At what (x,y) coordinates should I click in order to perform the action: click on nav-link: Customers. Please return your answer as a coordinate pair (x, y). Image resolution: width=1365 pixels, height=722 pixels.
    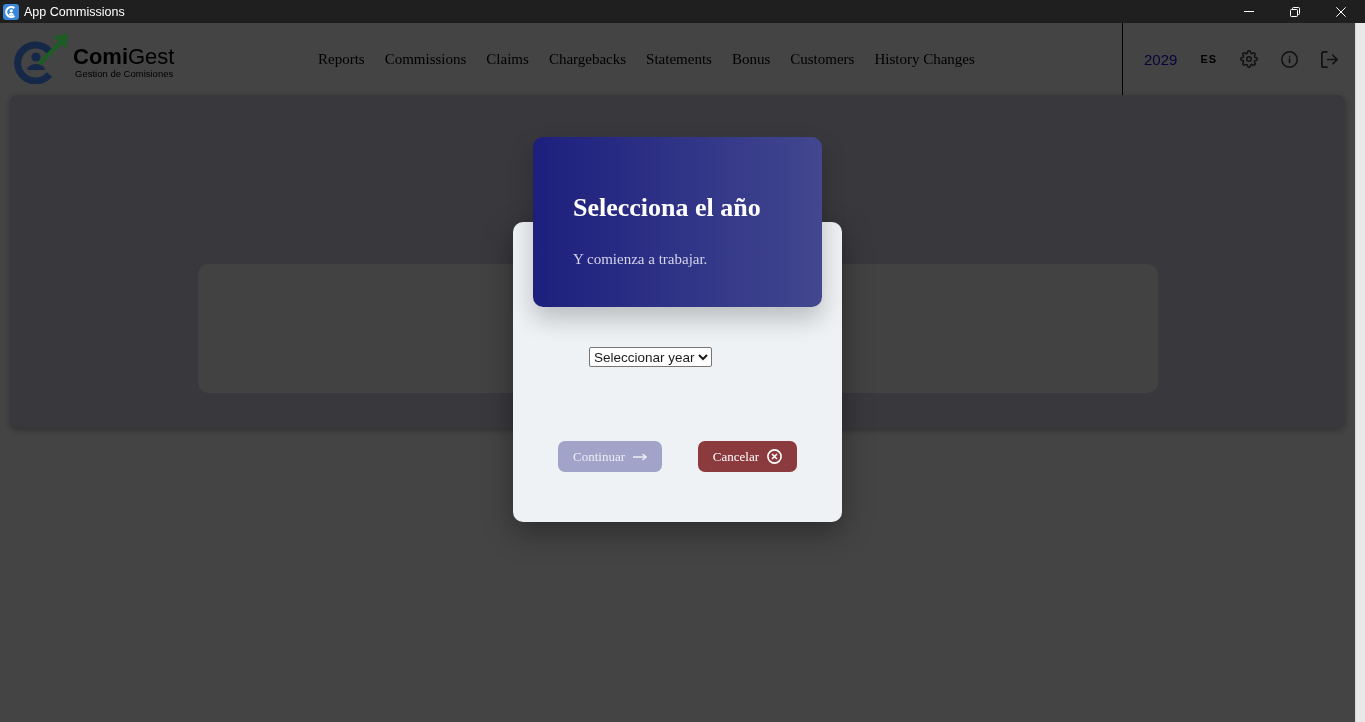
    Looking at the image, I should click on (822, 59).